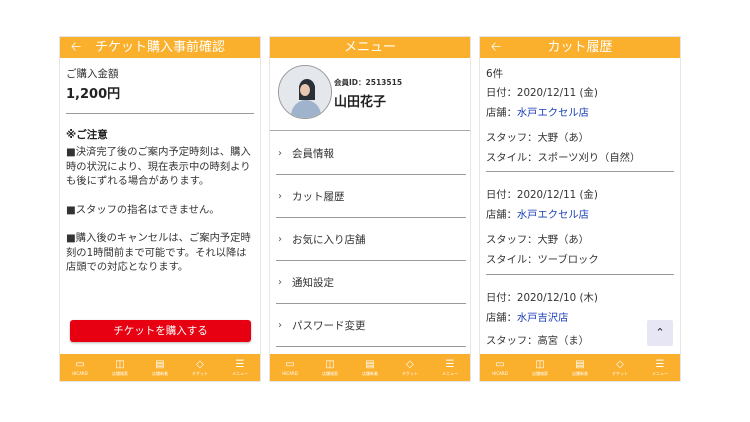  I want to click on record-style: スタイル：スポーツ刈り（自然）, so click(563, 158).